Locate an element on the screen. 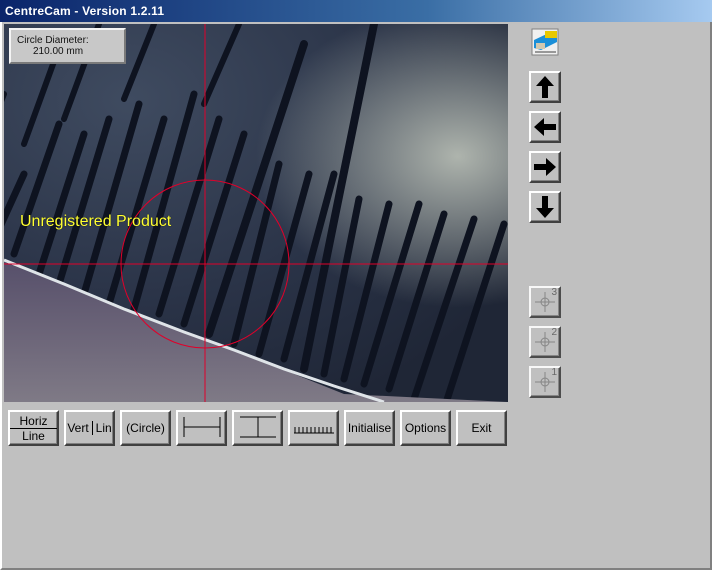 This screenshot has width=712, height=570. horizontal-measure-icon is located at coordinates (202, 428).